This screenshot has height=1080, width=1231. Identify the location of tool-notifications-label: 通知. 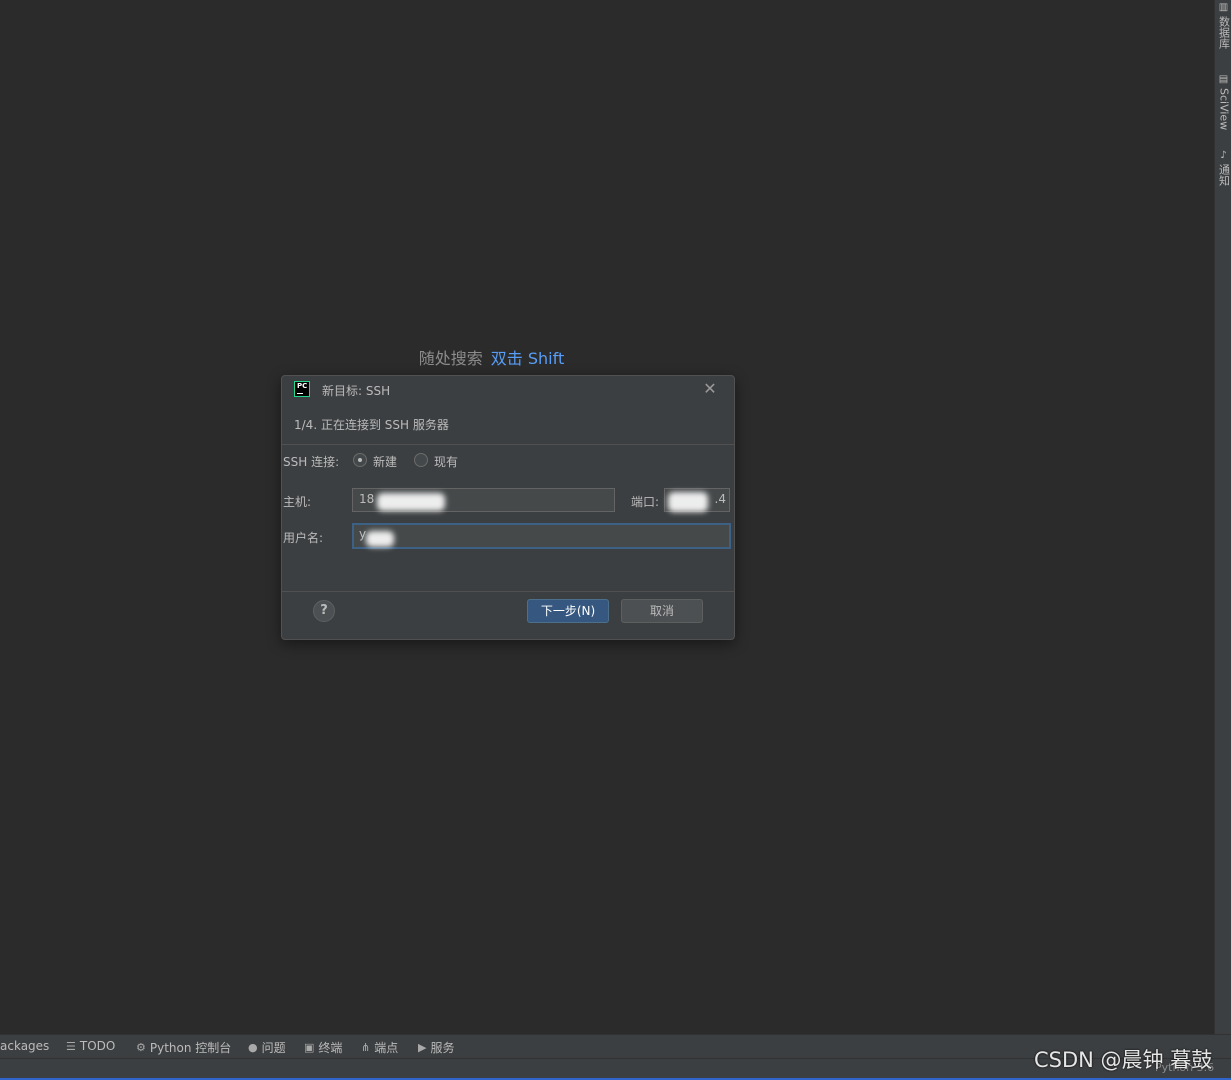
(1224, 175).